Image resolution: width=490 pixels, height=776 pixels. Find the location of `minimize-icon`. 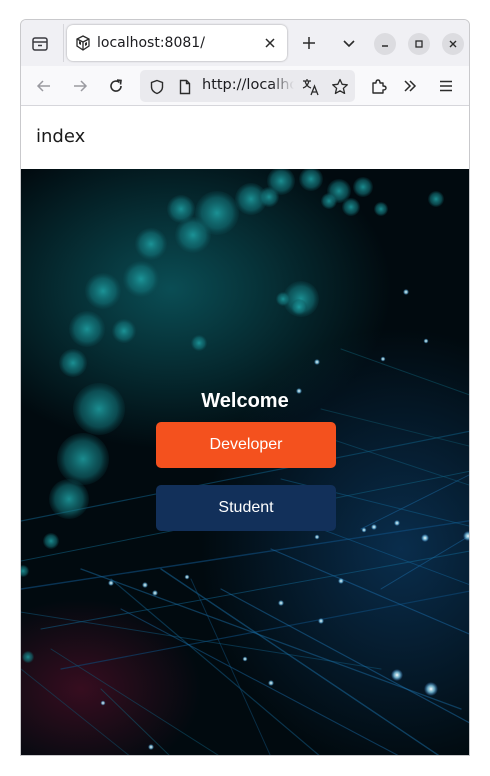

minimize-icon is located at coordinates (385, 44).